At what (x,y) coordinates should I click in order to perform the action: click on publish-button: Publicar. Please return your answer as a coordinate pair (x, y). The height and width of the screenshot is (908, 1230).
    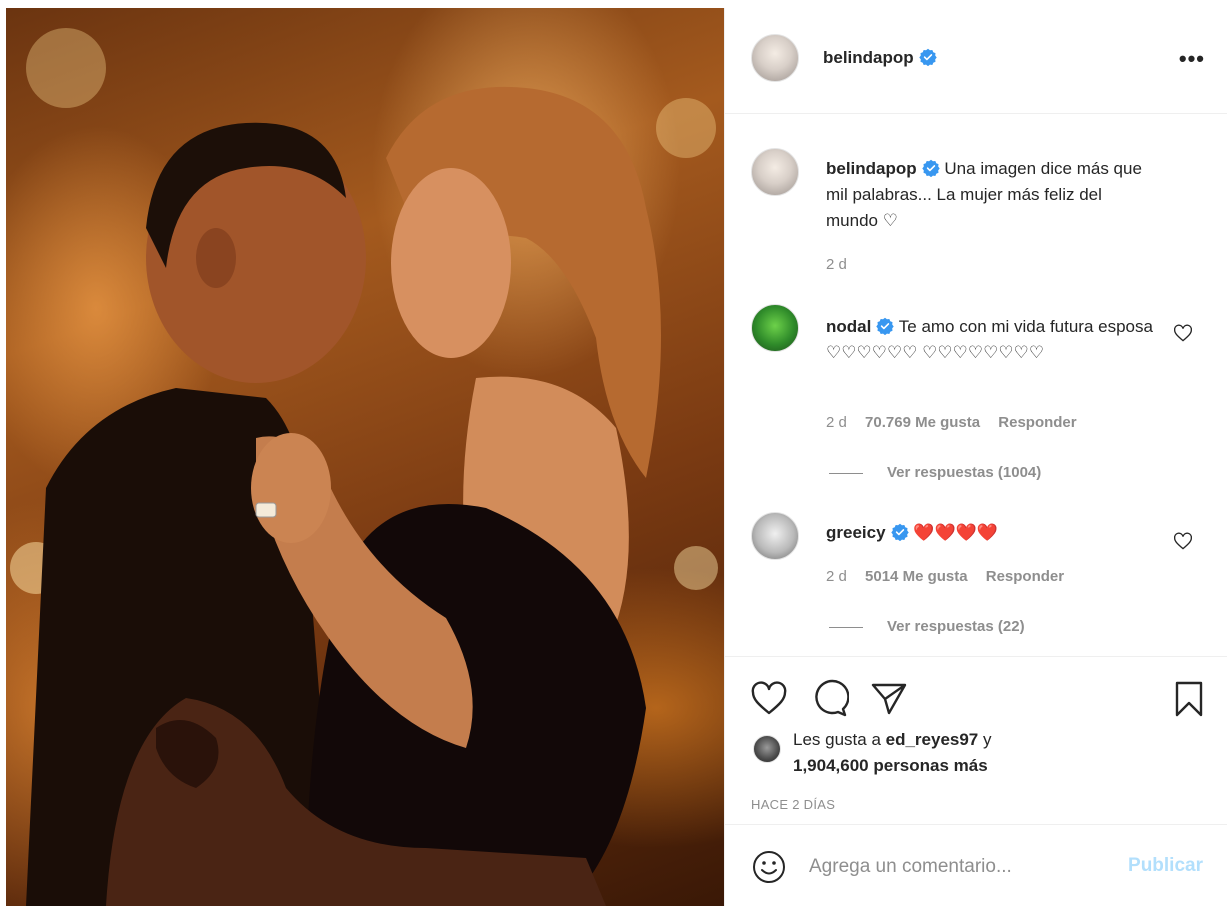
    Looking at the image, I should click on (1165, 866).